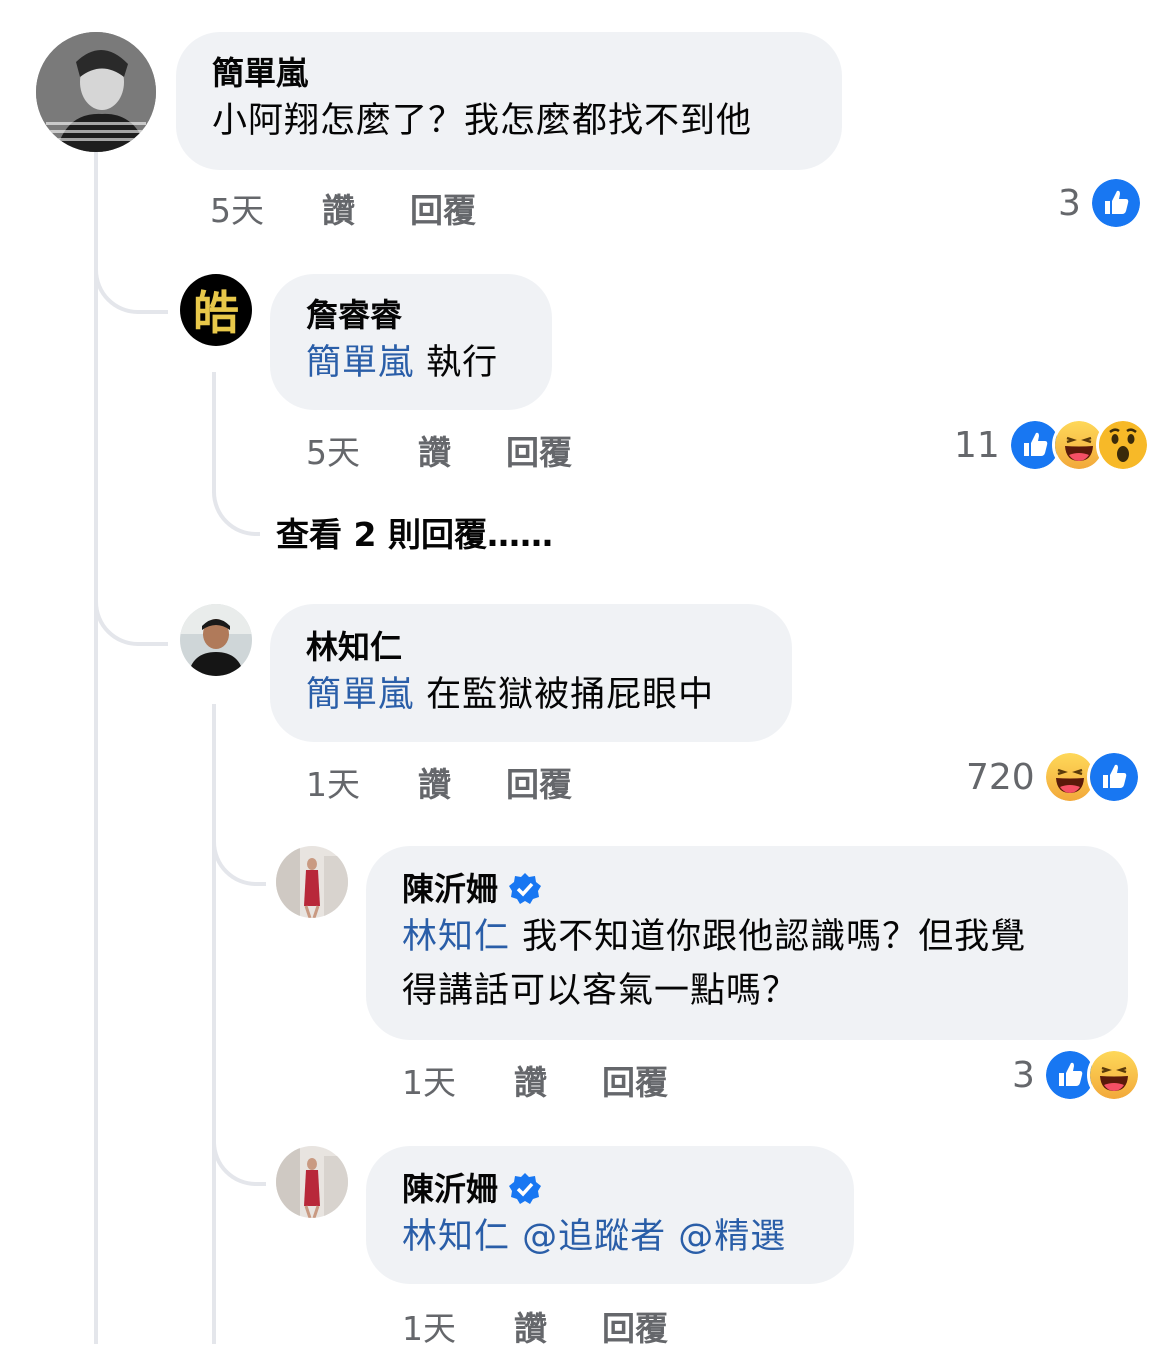 The image size is (1170, 1350). Describe the element at coordinates (1000, 777) in the screenshot. I see `reaction-count: 720` at that location.